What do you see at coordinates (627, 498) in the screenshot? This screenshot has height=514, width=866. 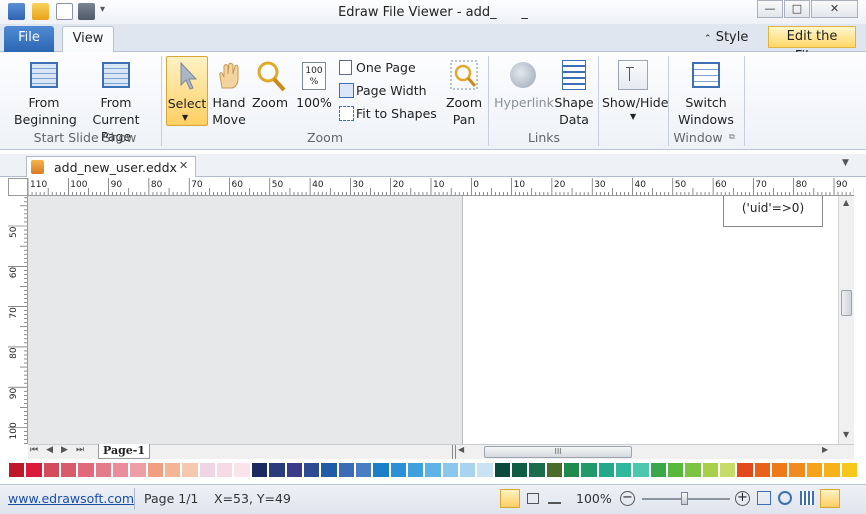 I see `zoom-out-icon: −` at bounding box center [627, 498].